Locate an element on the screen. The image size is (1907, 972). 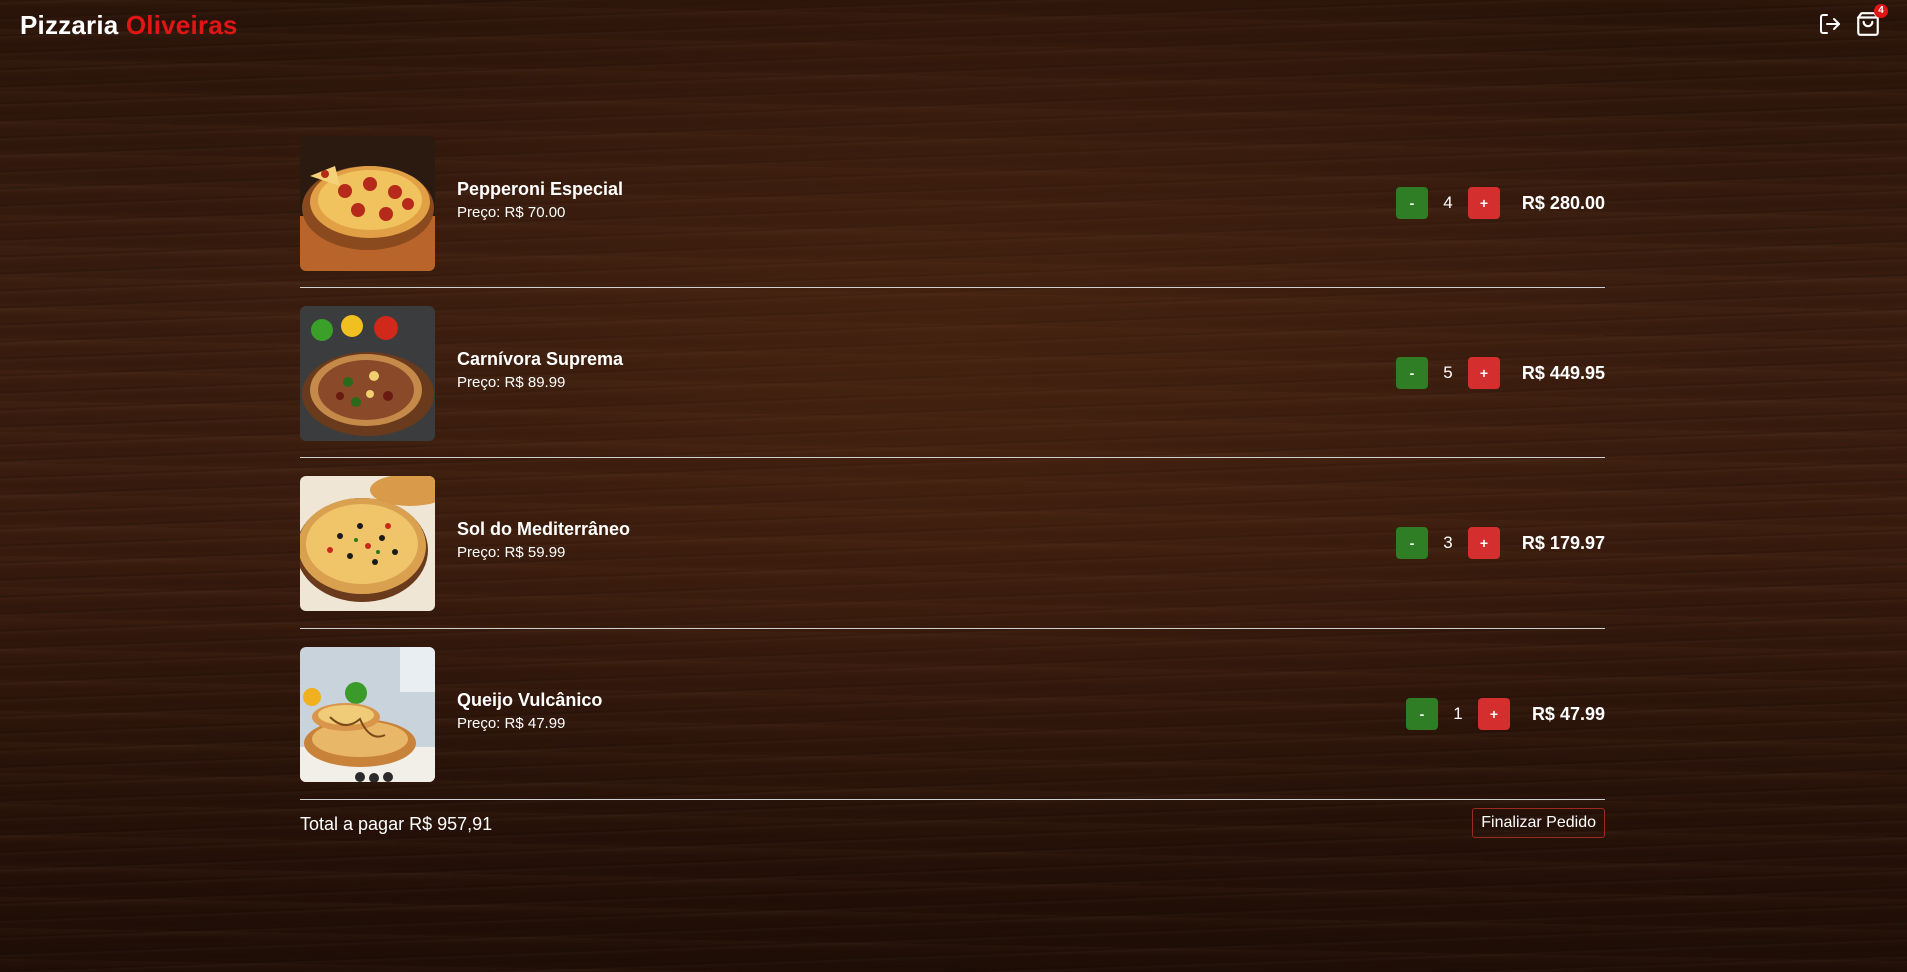
item-subtotal: R$ 280.00 is located at coordinates (1563, 202).